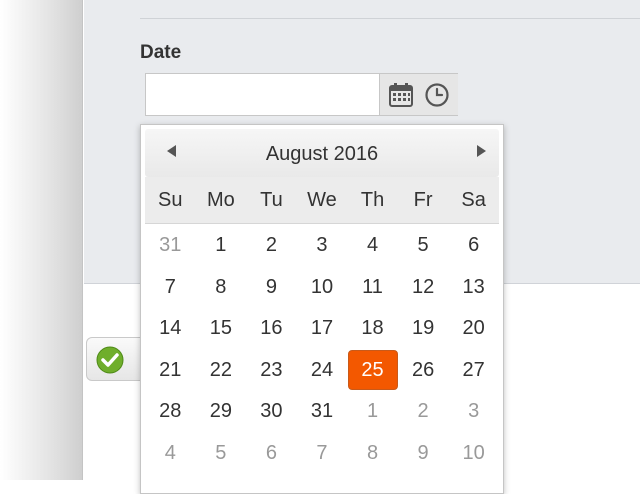 Image resolution: width=640 pixels, height=494 pixels. I want to click on calendar-day: 23, so click(271, 371).